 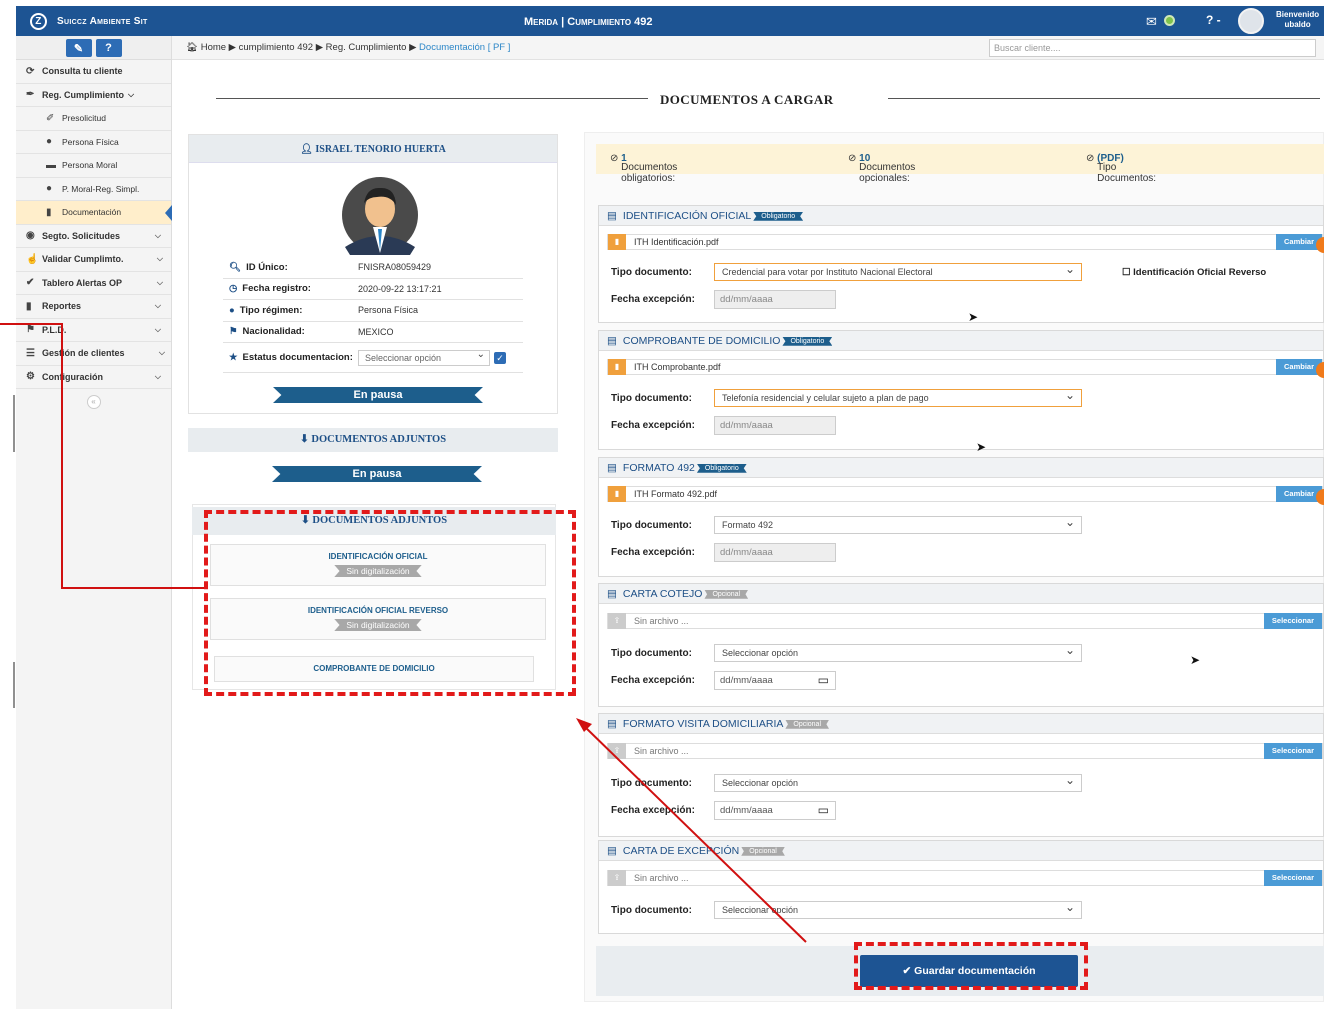 I want to click on sidebar-item-label: Segto. Solicitudes, so click(x=81, y=235).